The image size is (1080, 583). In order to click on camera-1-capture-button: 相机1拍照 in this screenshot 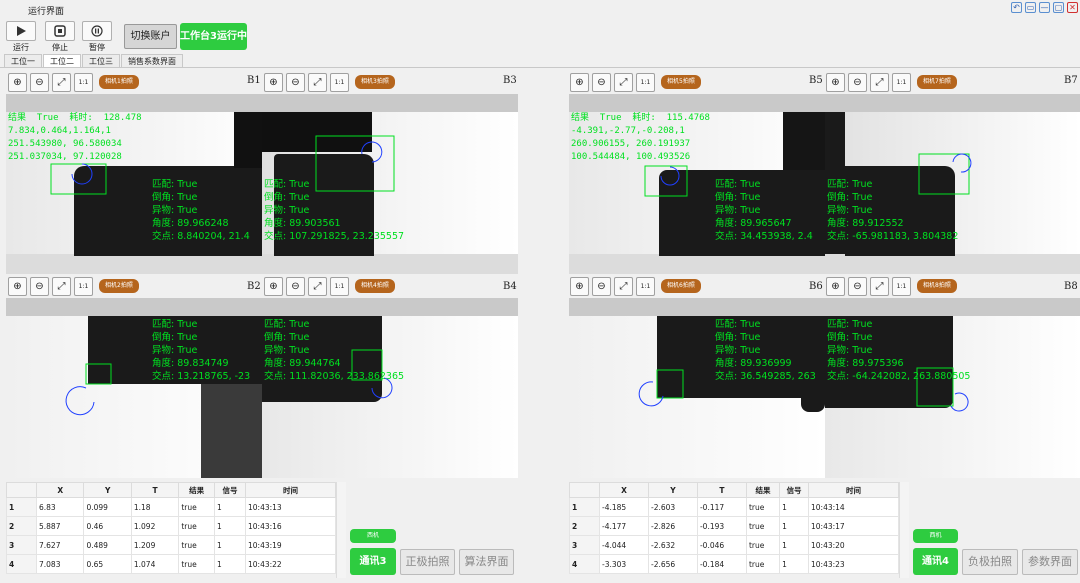, I will do `click(119, 82)`.